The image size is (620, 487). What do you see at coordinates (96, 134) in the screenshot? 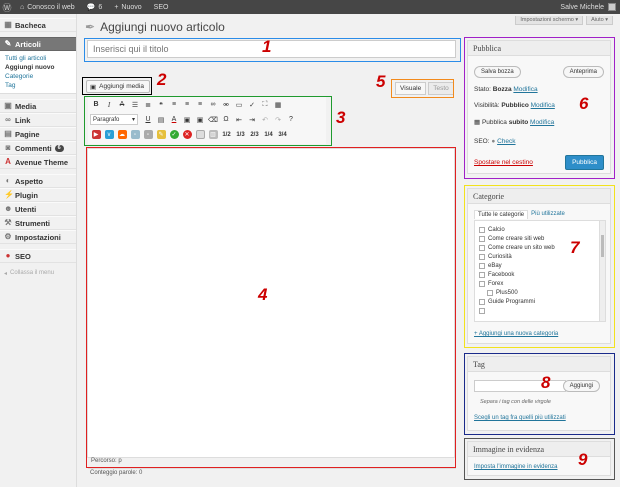
I see `youtube-icon: ▶` at bounding box center [96, 134].